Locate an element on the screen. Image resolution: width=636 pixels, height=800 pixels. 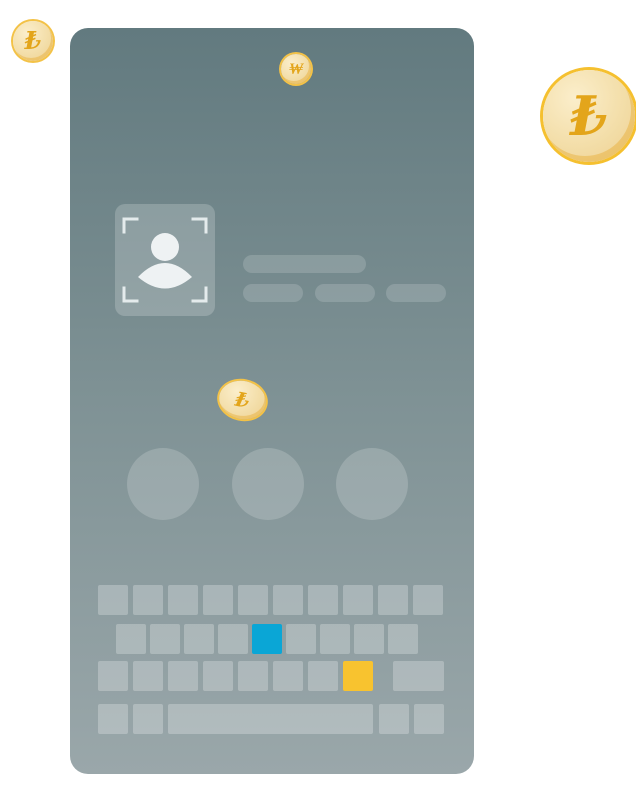
keyboard-key-space is located at coordinates (270, 719).